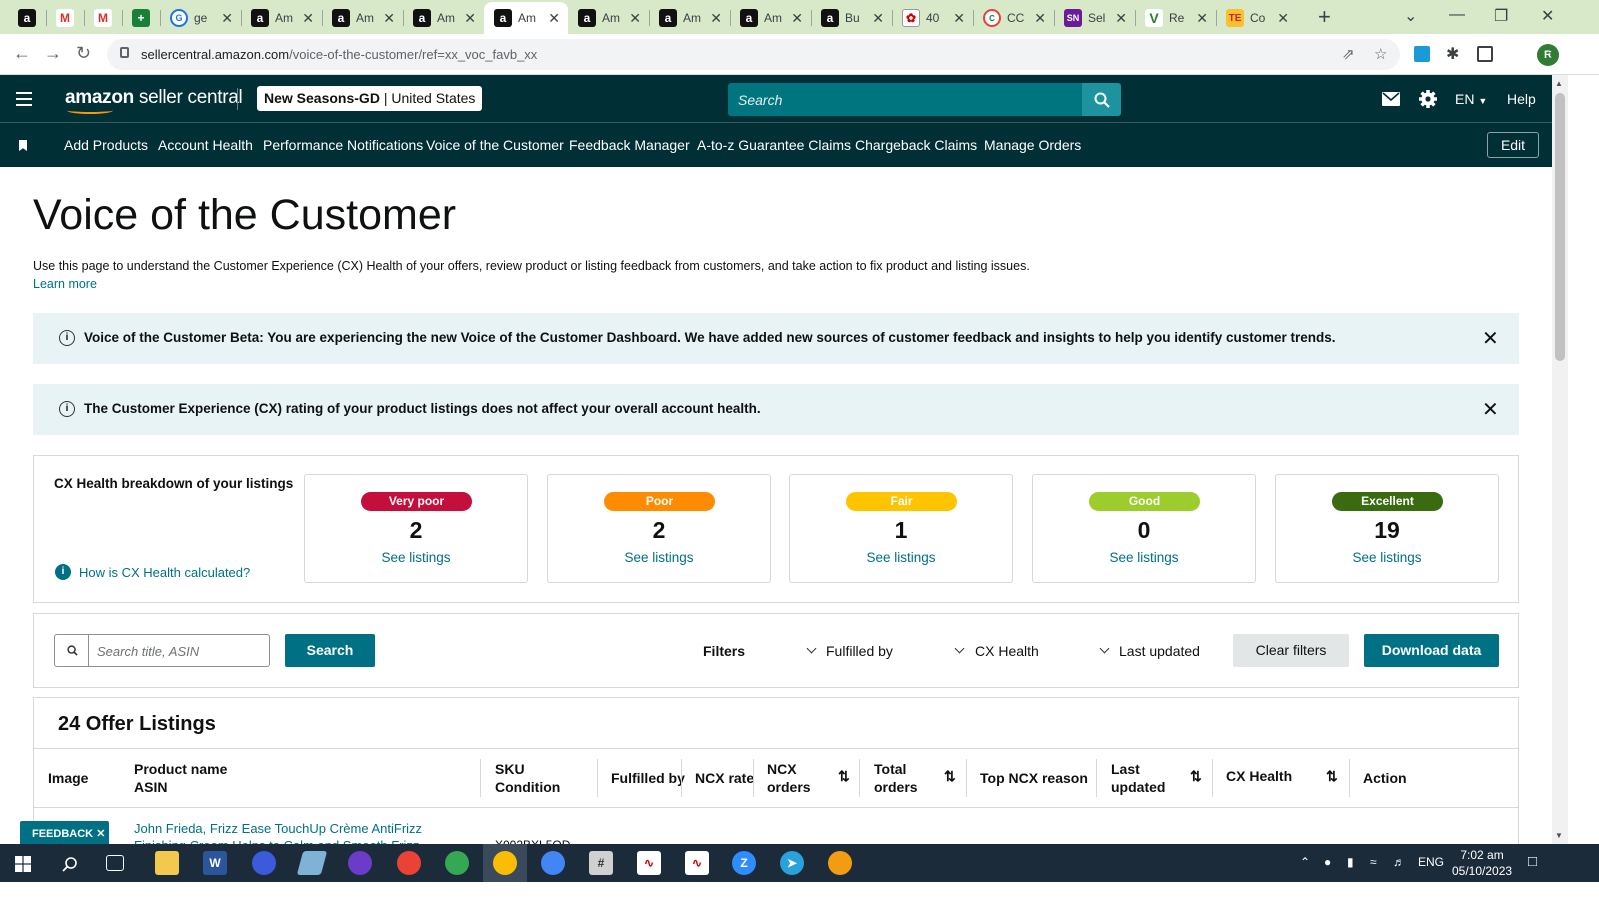 This screenshot has width=1599, height=899. What do you see at coordinates (1457, 15) in the screenshot?
I see `minimize-icon: —` at bounding box center [1457, 15].